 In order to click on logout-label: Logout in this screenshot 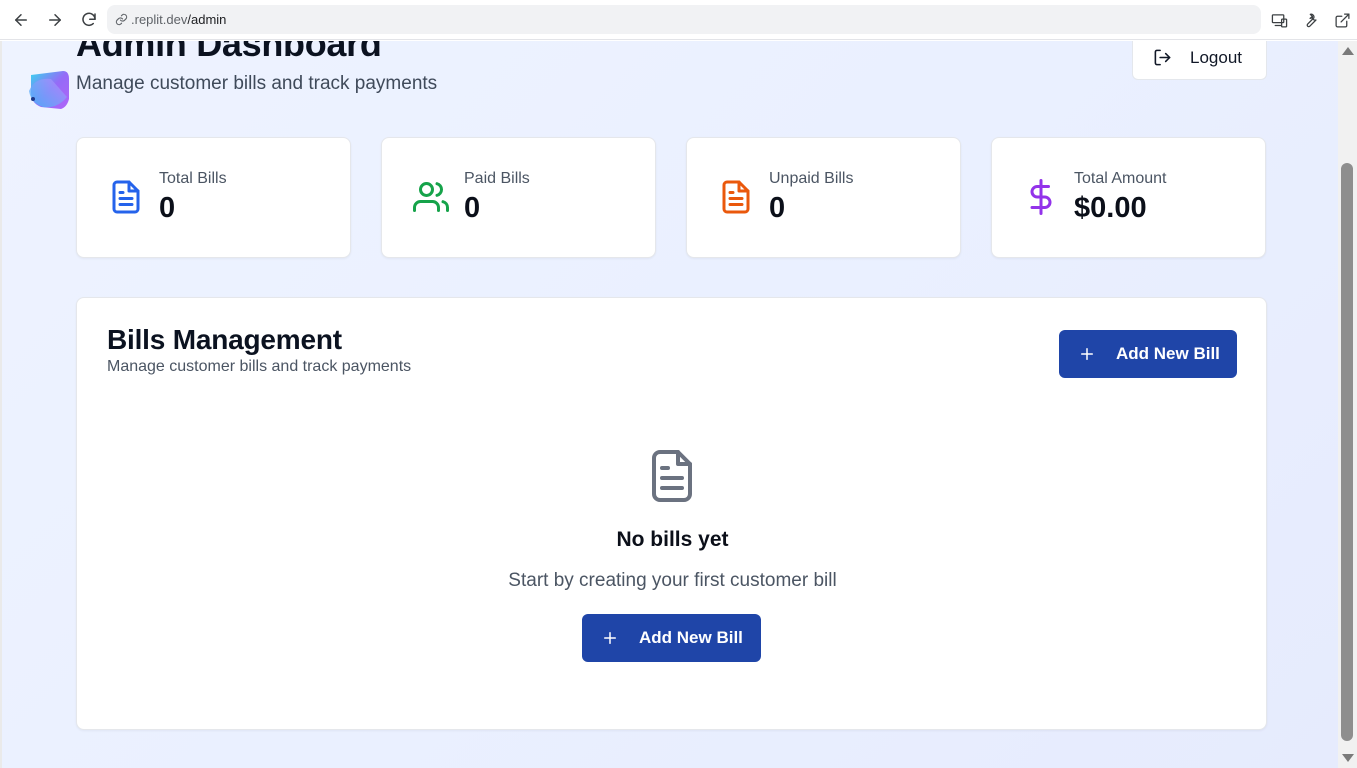, I will do `click(1216, 57)`.